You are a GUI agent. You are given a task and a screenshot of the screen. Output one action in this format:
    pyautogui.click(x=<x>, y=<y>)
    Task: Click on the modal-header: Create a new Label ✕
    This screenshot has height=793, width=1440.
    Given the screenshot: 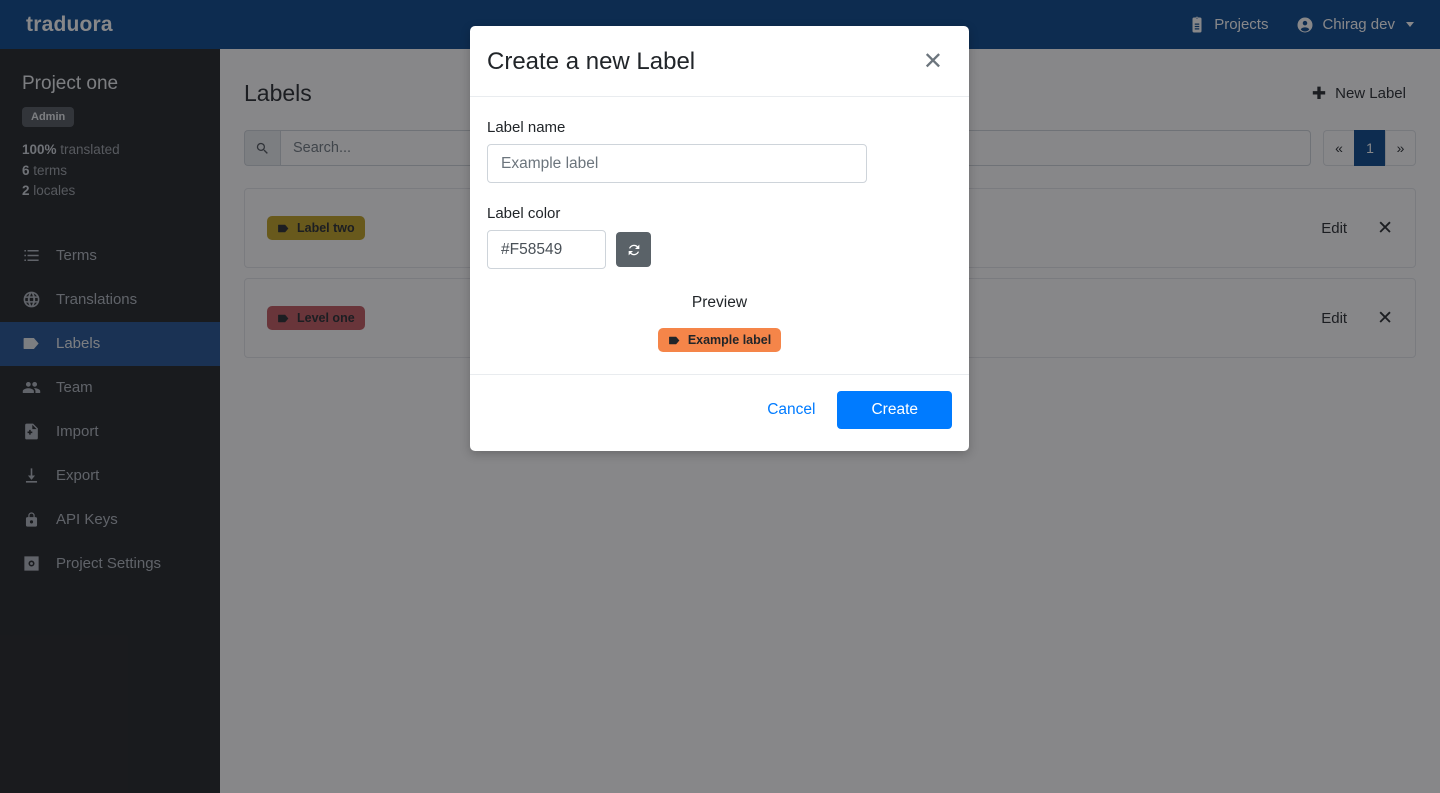 What is the action you would take?
    pyautogui.click(x=719, y=61)
    